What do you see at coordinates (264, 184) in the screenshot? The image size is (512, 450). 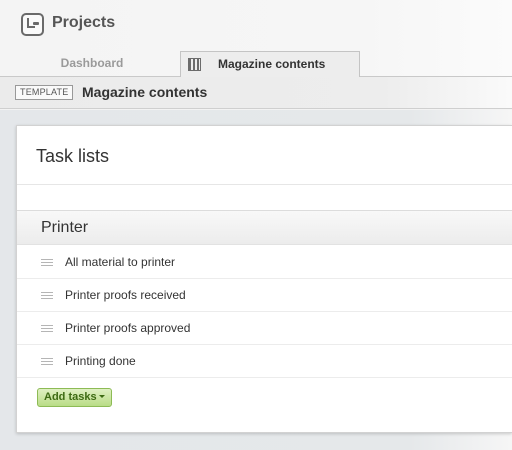 I see `divider` at bounding box center [264, 184].